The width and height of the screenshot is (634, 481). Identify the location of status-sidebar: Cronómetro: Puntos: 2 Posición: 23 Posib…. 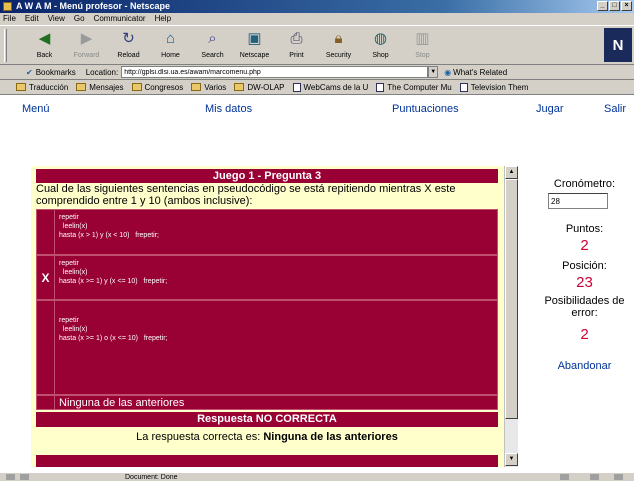
(584, 283).